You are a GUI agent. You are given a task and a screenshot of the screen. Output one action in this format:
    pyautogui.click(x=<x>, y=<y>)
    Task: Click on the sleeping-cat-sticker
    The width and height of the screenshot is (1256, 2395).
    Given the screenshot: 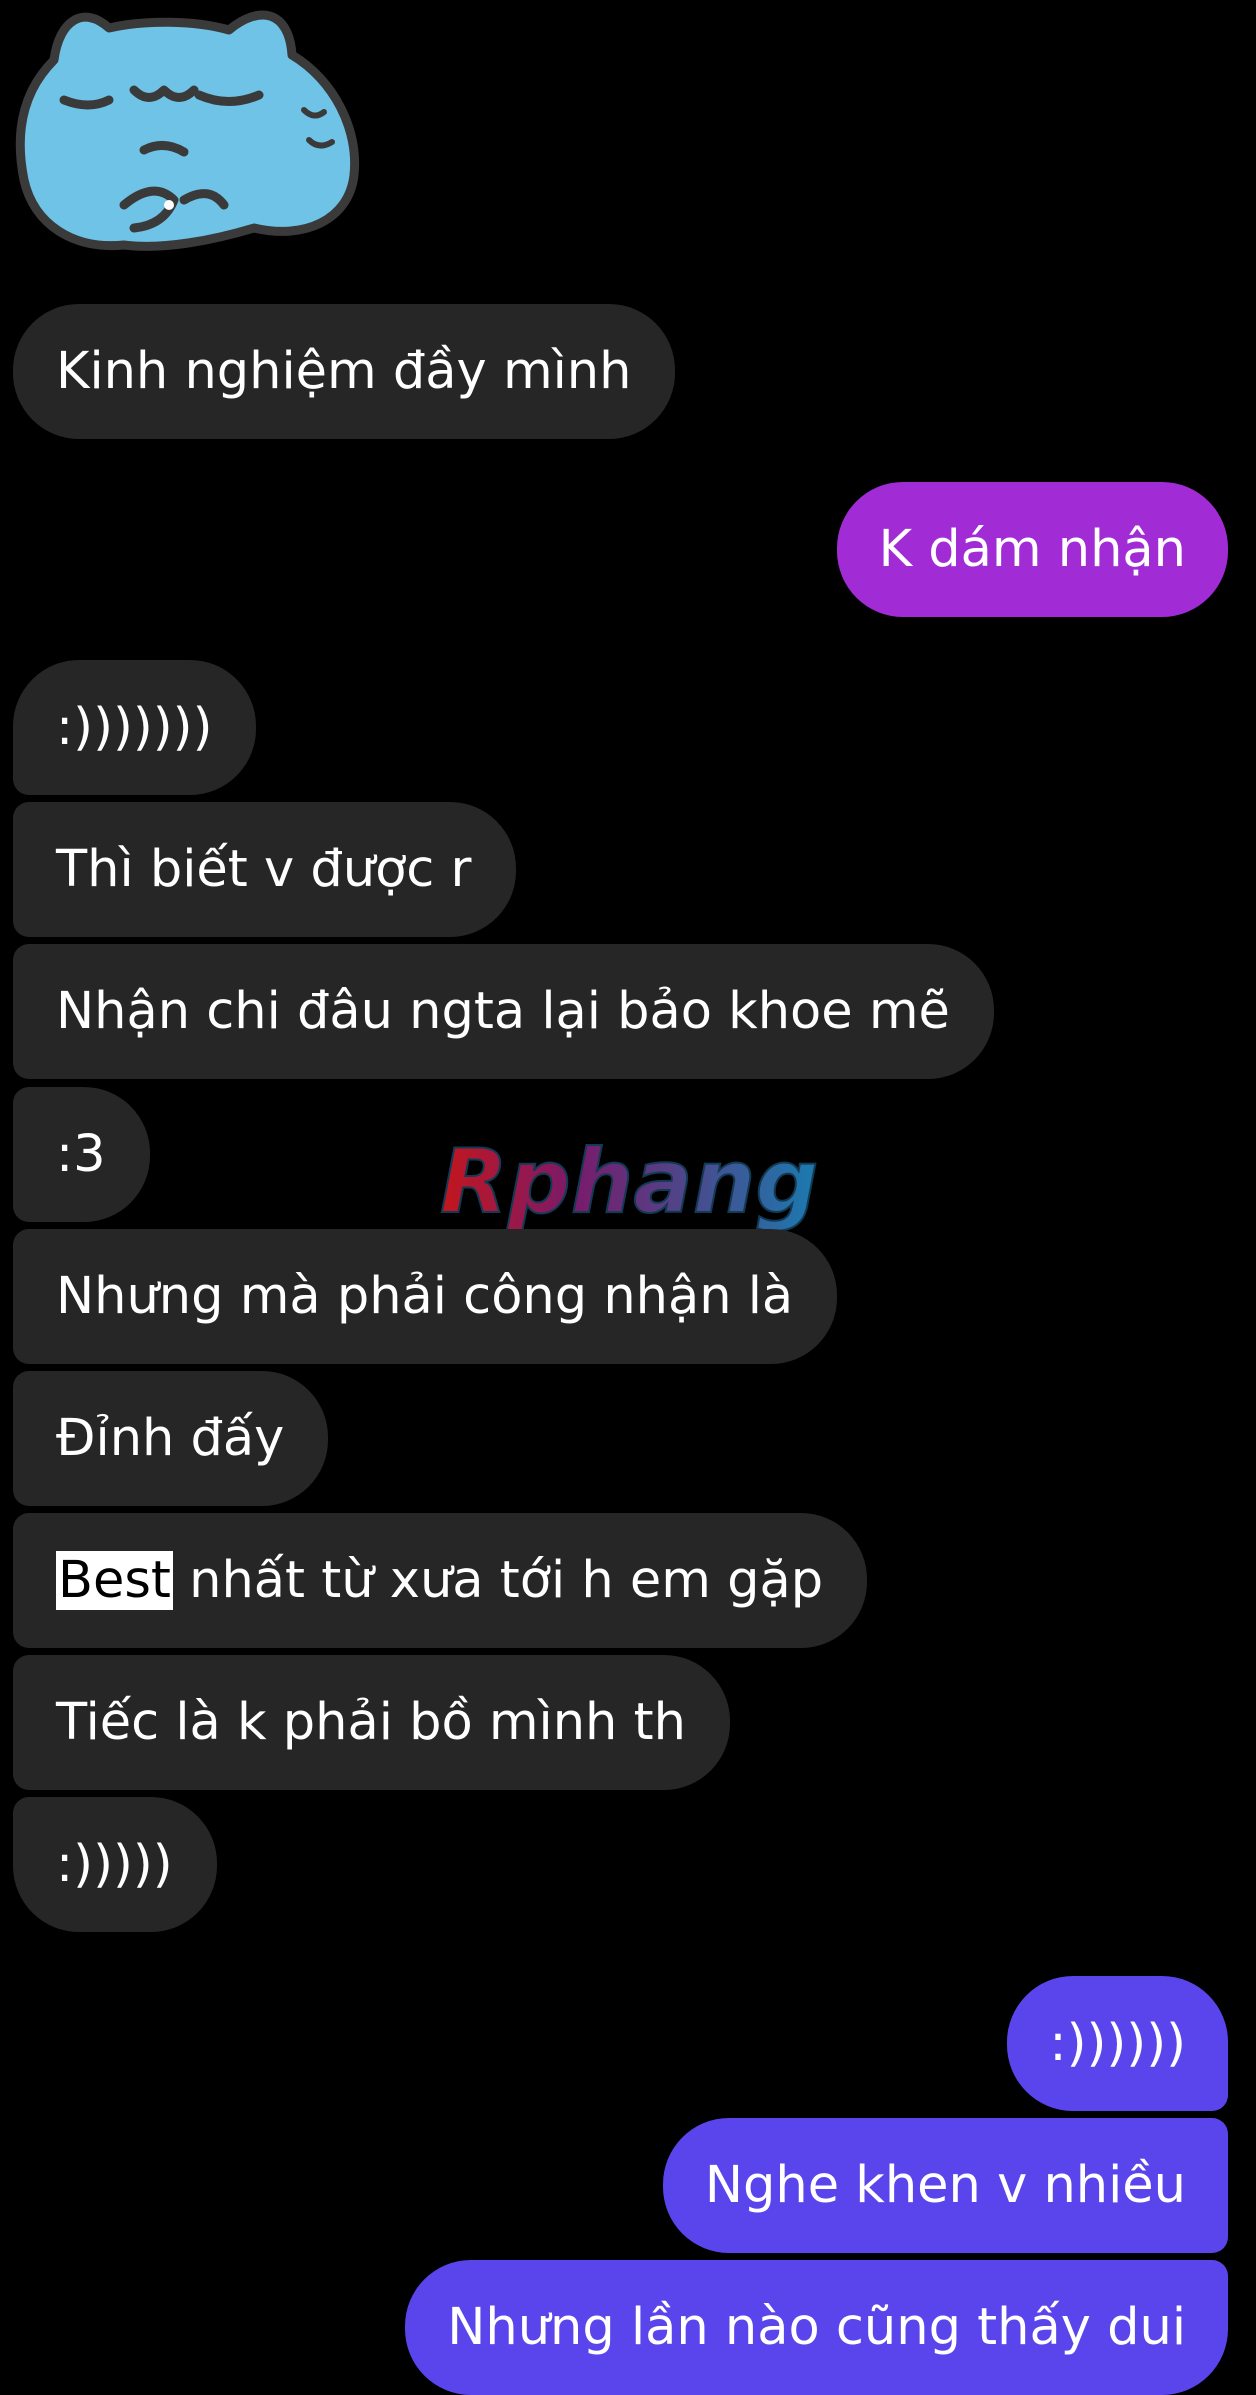 What is the action you would take?
    pyautogui.click(x=188, y=131)
    